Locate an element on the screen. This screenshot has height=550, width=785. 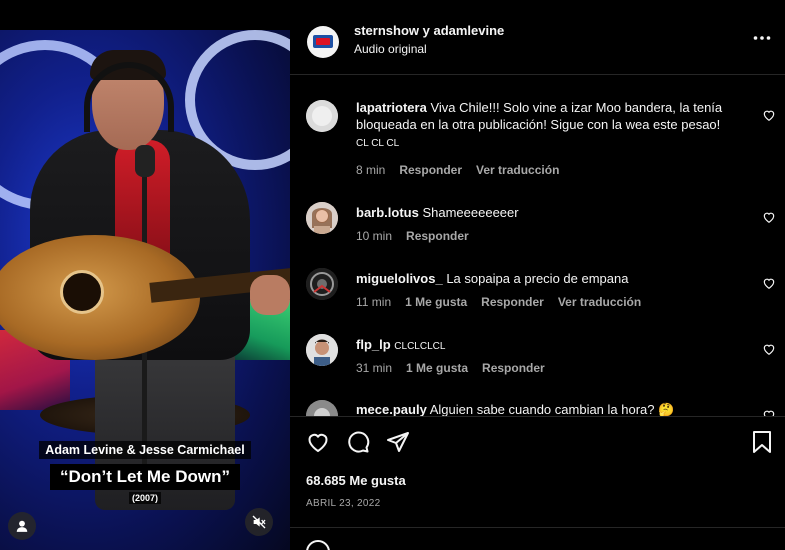
comment-username: mece.pauly is located at coordinates (391, 409).